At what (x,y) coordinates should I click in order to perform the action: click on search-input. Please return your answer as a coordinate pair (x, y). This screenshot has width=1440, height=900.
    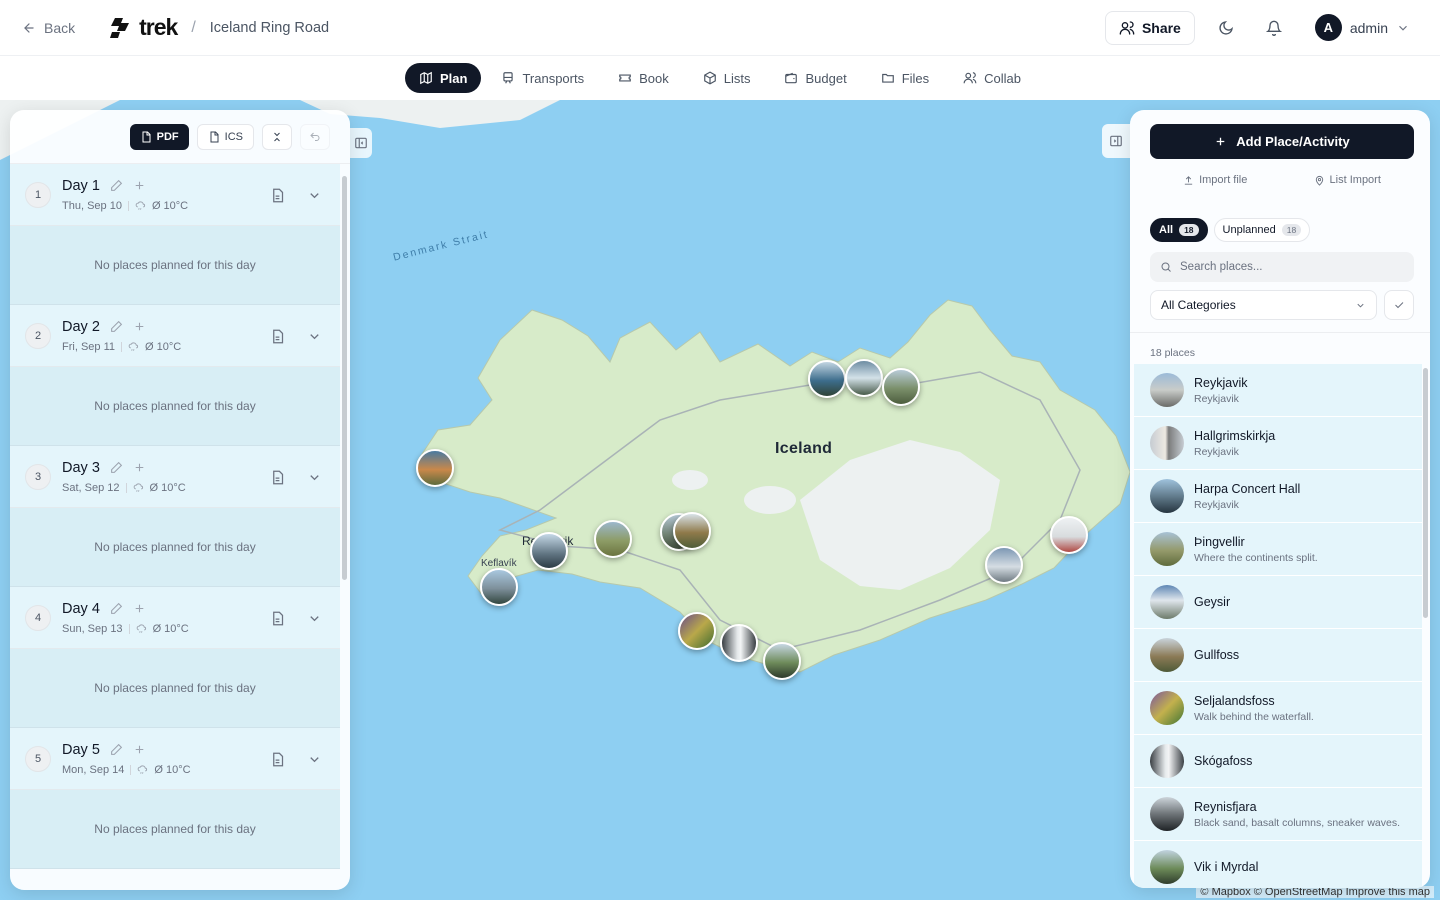
    Looking at the image, I should click on (1290, 267).